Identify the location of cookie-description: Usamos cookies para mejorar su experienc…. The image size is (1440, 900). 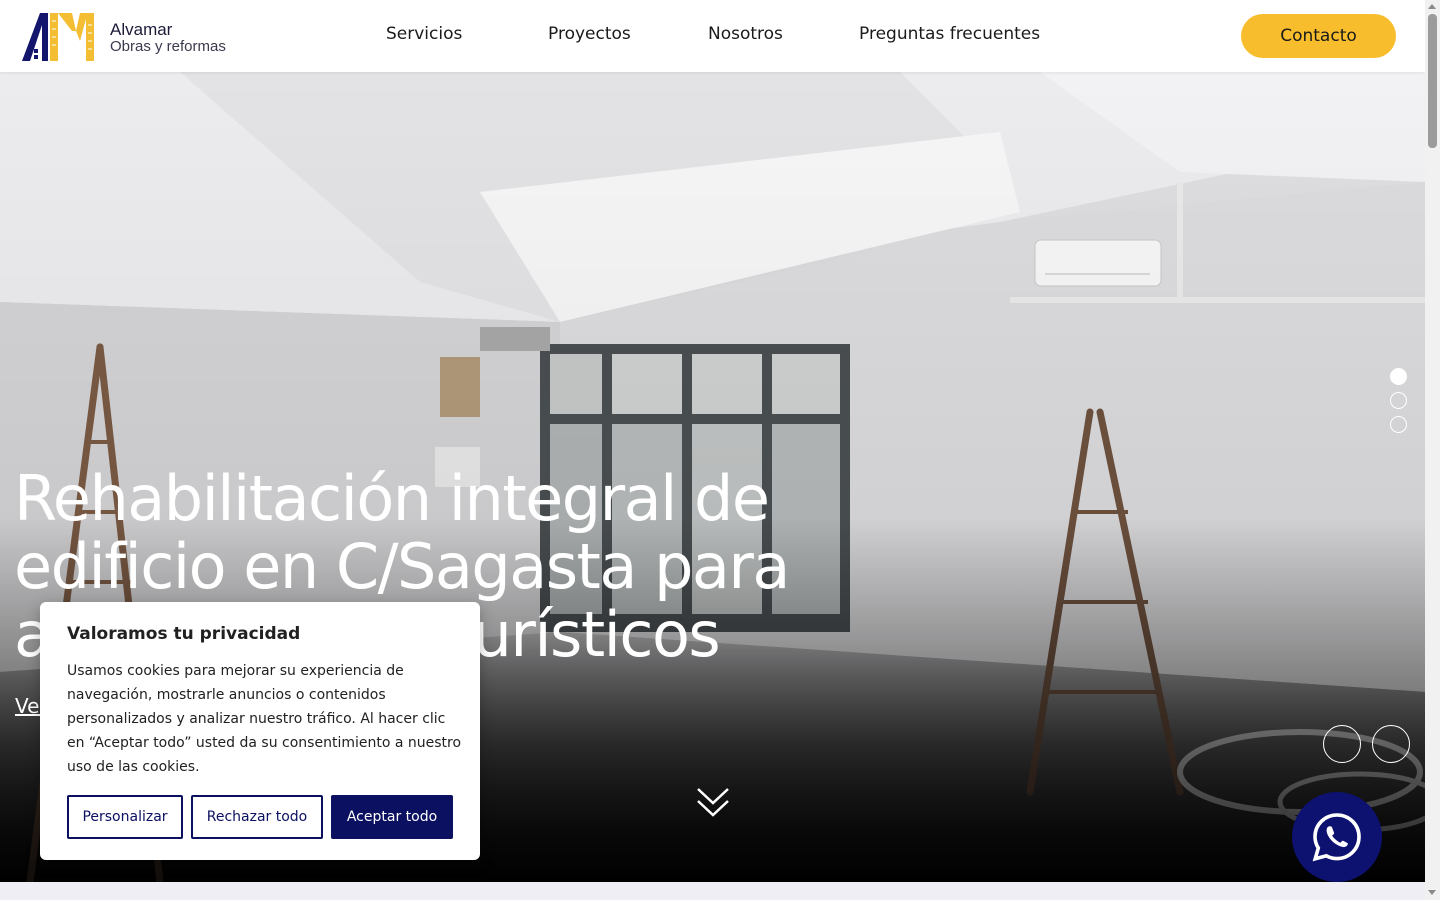
(264, 719).